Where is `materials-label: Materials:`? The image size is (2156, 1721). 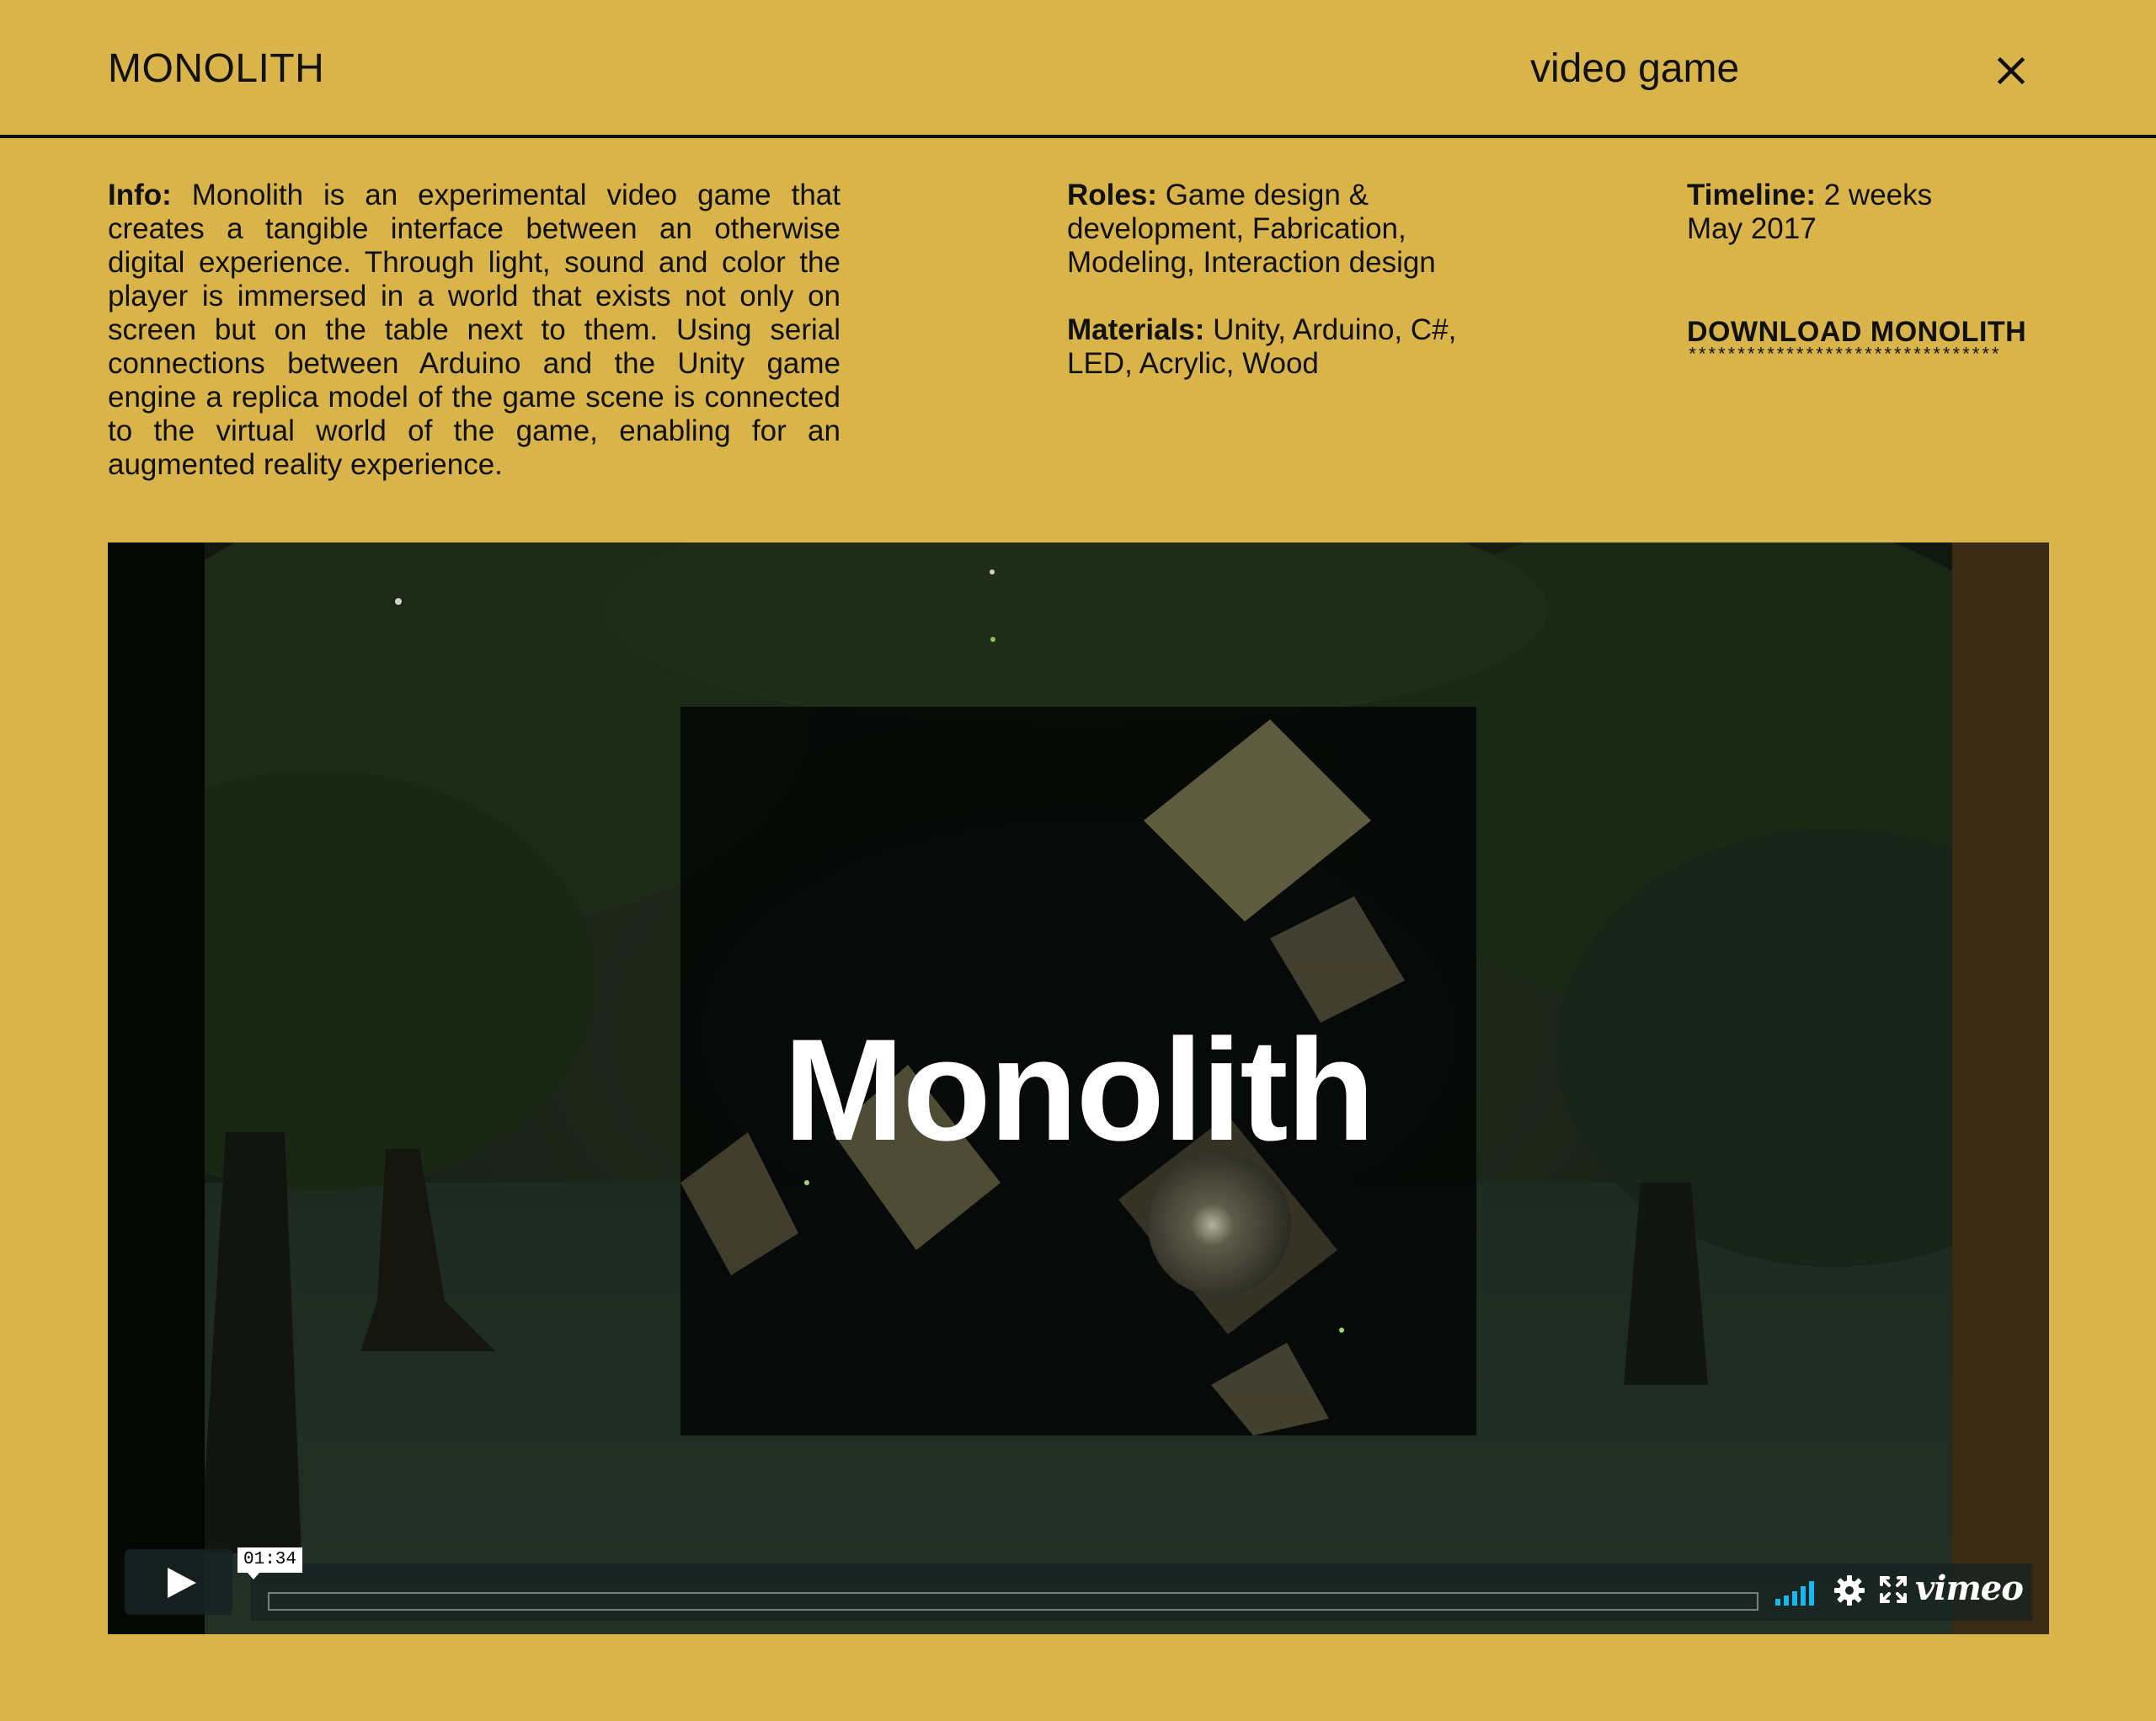
materials-label: Materials: is located at coordinates (1136, 329).